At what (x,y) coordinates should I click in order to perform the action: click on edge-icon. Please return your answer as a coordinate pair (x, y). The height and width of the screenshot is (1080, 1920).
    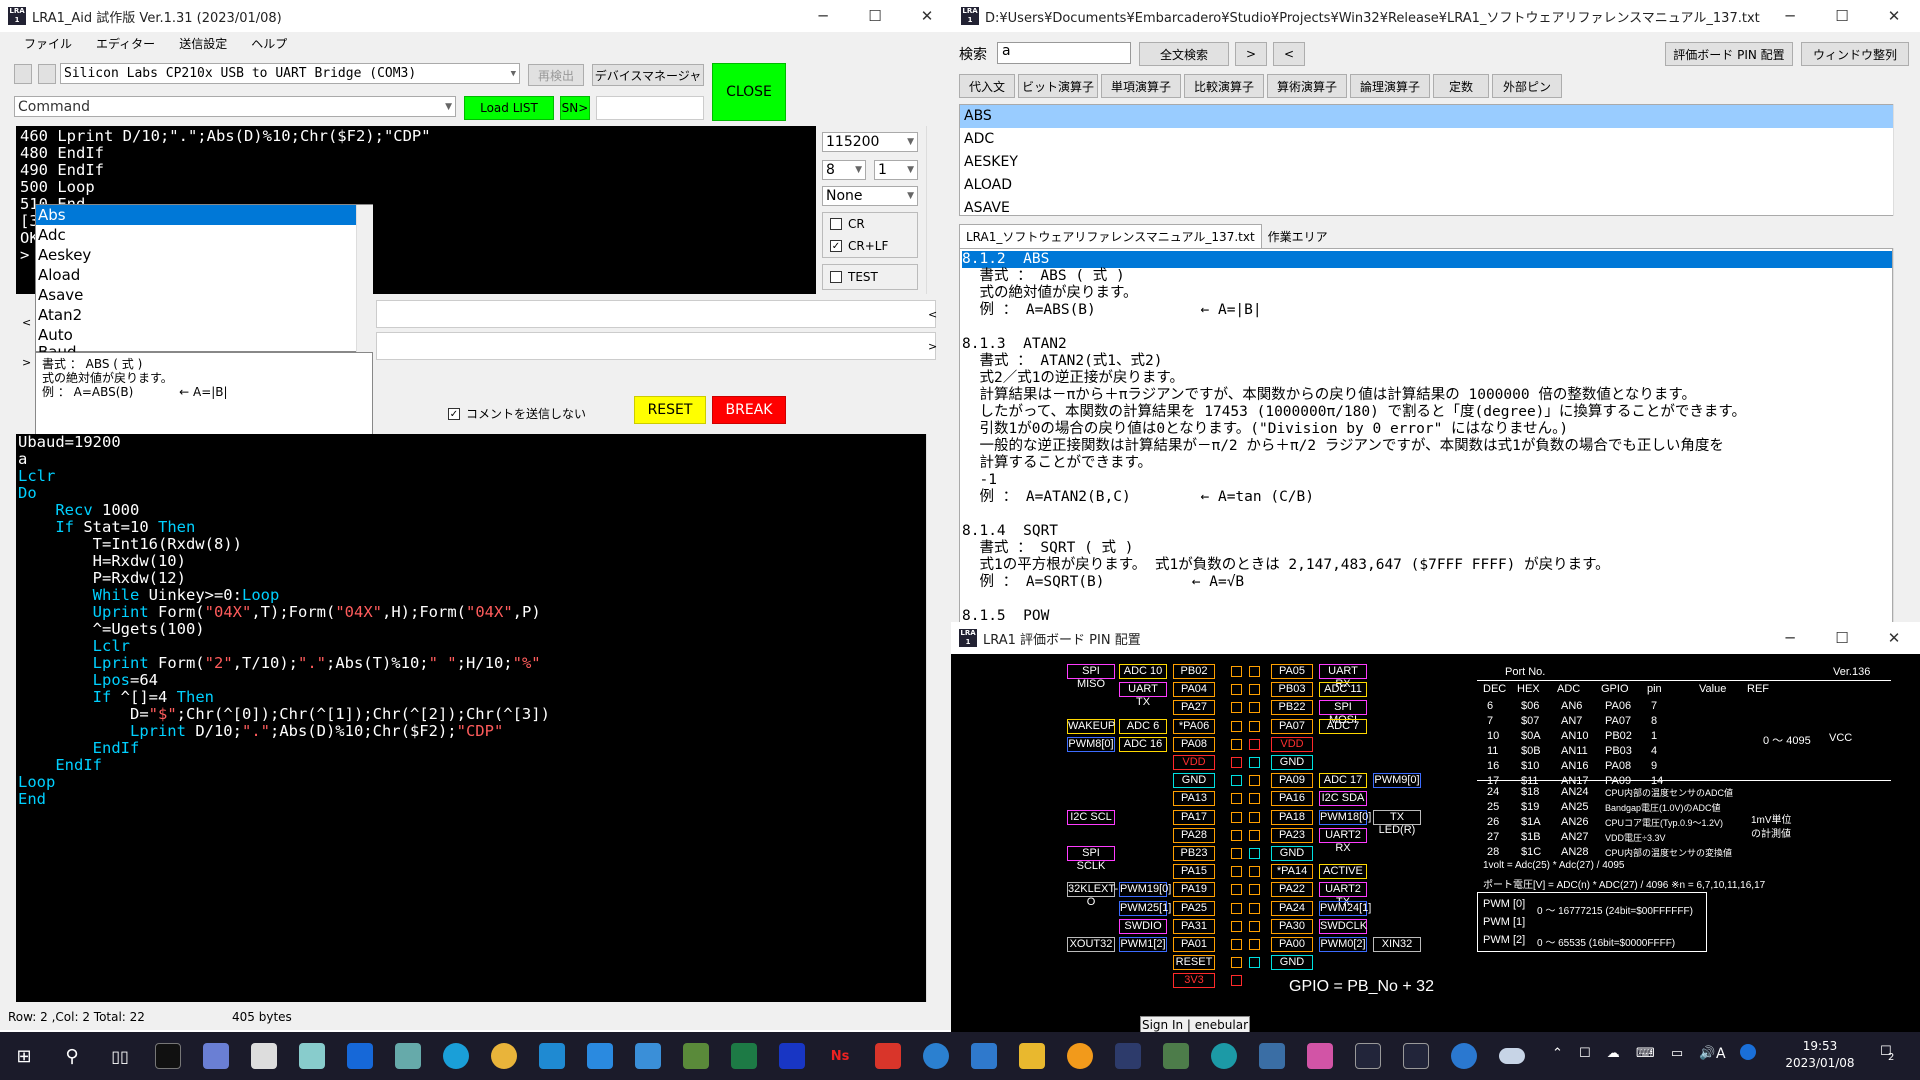
    Looking at the image, I should click on (456, 1056).